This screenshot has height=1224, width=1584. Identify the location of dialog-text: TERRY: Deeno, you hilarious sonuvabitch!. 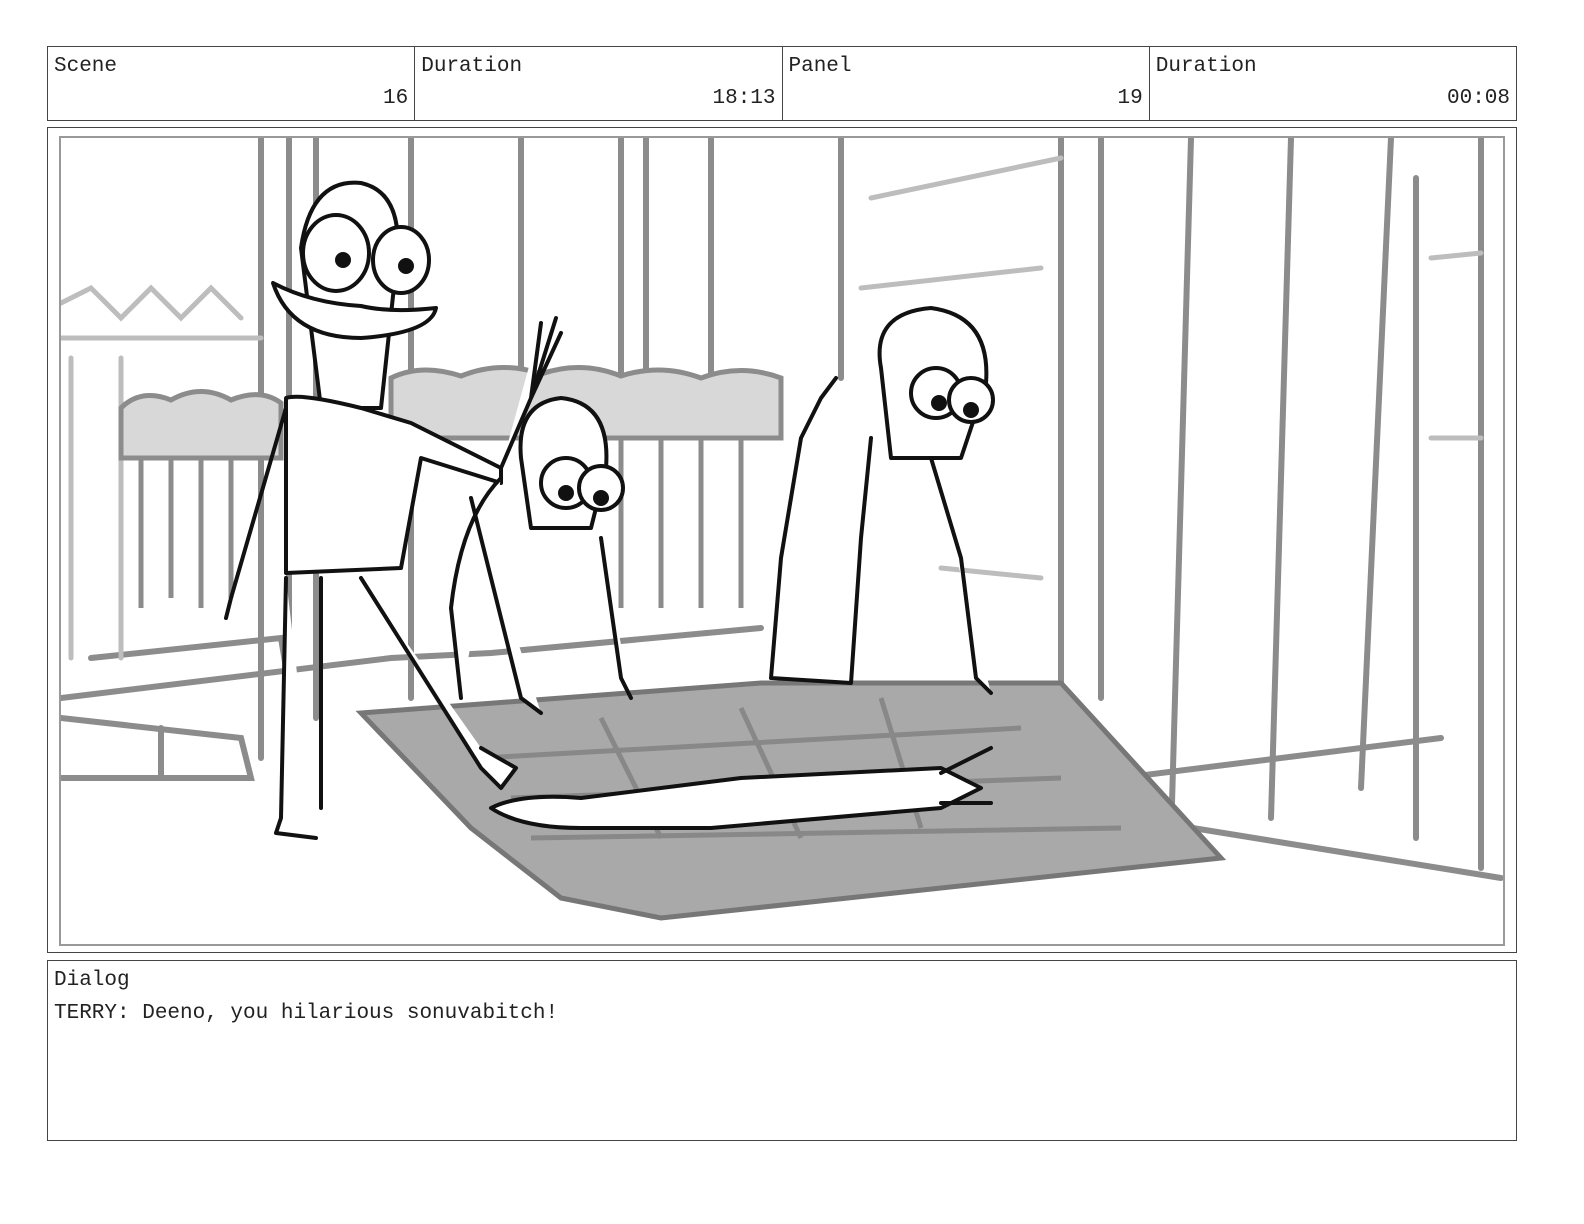
(306, 1013).